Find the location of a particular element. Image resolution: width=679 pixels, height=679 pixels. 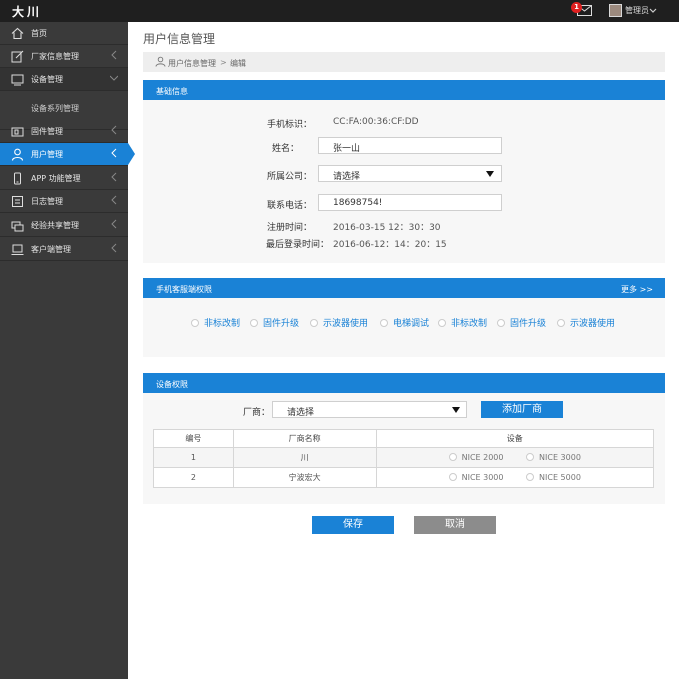

edit-icon is located at coordinates (17, 56).